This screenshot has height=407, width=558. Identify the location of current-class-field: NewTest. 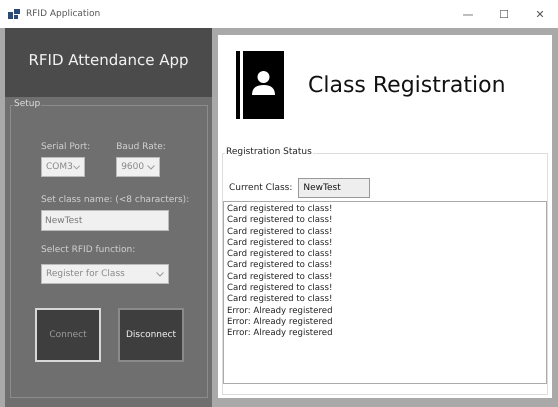
(334, 188).